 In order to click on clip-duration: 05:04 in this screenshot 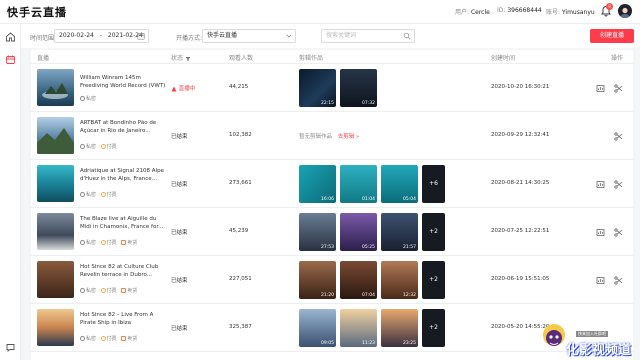, I will do `click(409, 199)`.